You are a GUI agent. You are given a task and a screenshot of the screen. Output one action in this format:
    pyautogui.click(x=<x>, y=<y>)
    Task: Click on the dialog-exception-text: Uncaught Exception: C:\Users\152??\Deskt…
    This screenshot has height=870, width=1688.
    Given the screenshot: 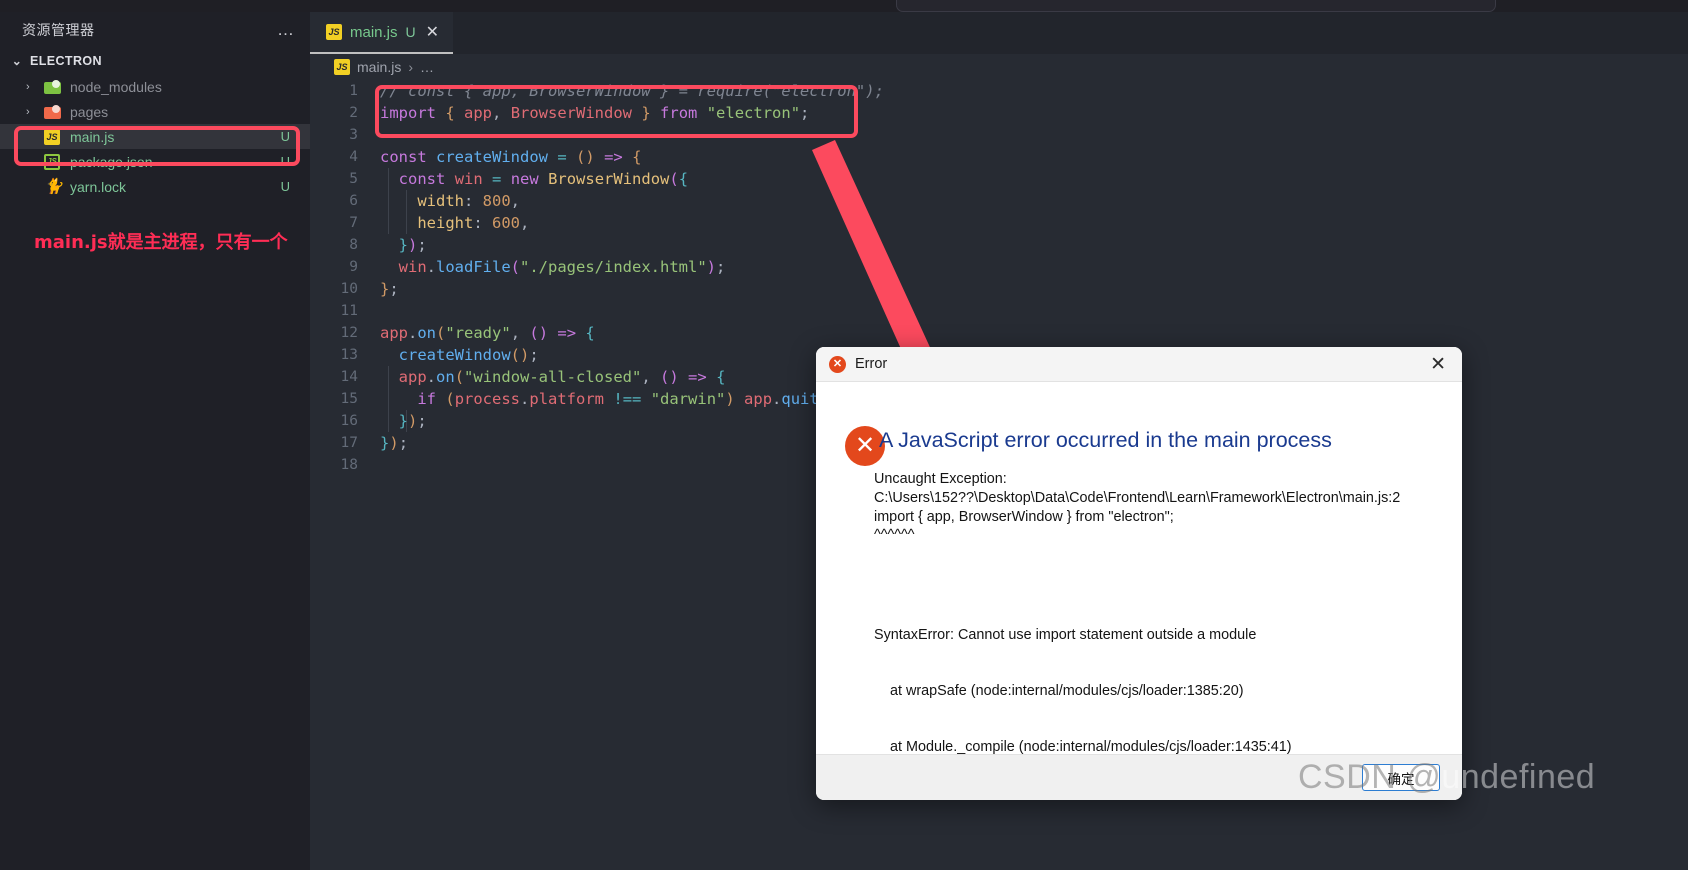 What is the action you would take?
    pyautogui.click(x=1137, y=507)
    